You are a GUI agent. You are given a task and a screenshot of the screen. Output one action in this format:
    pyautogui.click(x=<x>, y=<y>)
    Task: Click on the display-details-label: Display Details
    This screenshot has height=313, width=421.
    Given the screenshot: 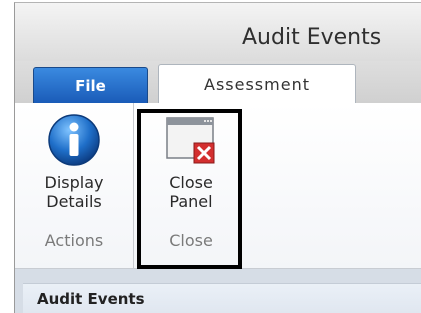 What is the action you would take?
    pyautogui.click(x=74, y=192)
    